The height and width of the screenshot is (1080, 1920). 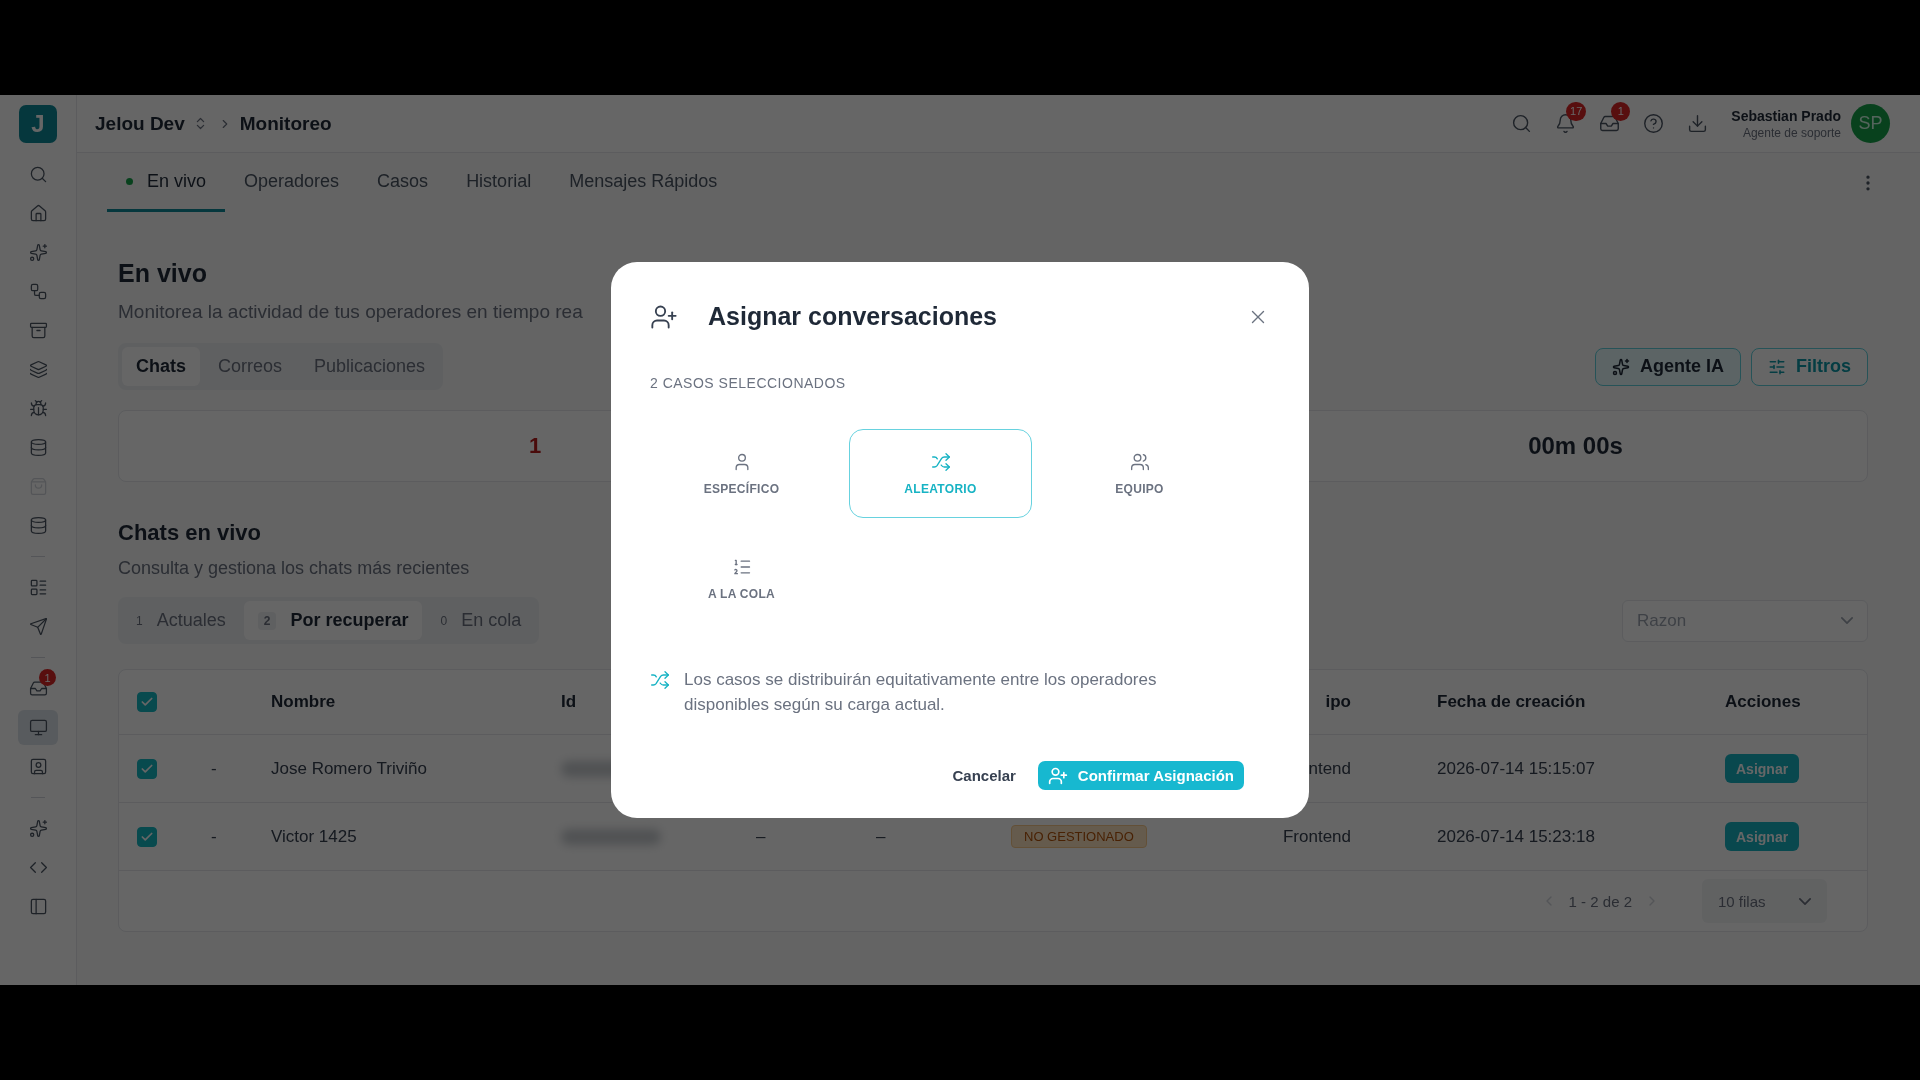 What do you see at coordinates (643, 182) in the screenshot?
I see `nav-tab: Mensajes Rápidos` at bounding box center [643, 182].